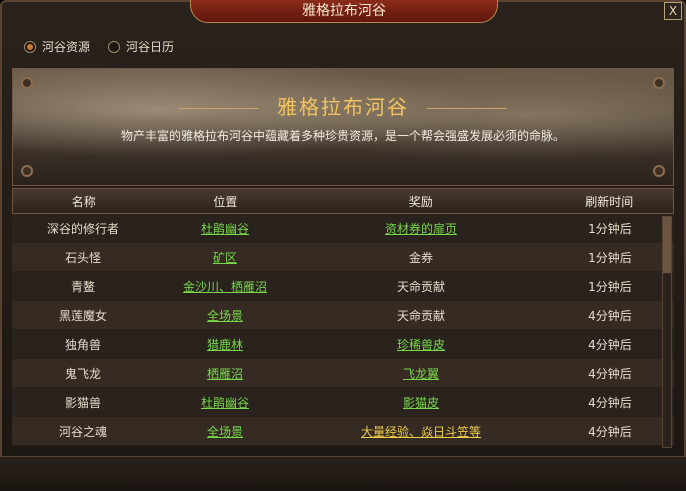 Image resolution: width=686 pixels, height=491 pixels. I want to click on cell-location: 金沙川、栖雁沼, so click(225, 286).